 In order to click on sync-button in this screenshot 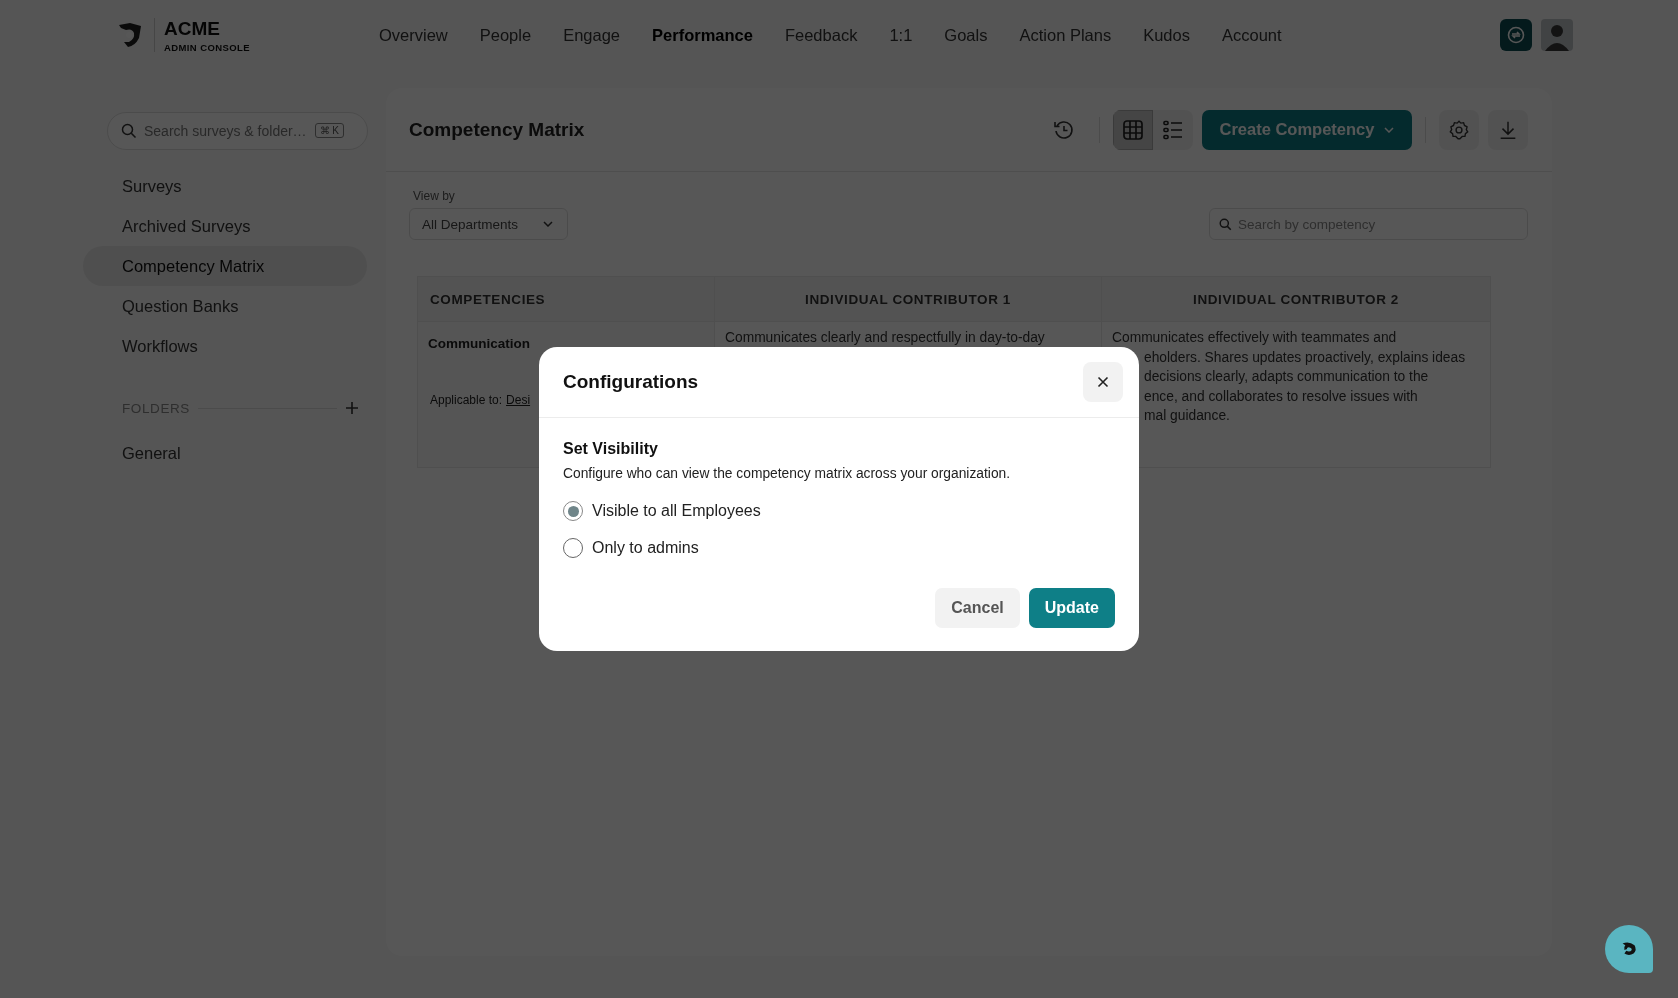, I will do `click(1516, 35)`.